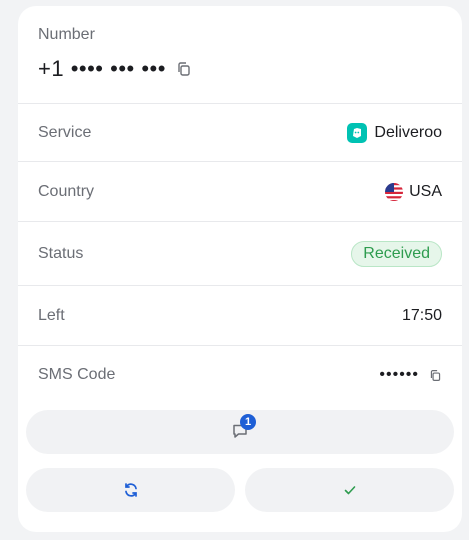  Describe the element at coordinates (66, 191) in the screenshot. I see `country-label: Country` at that location.